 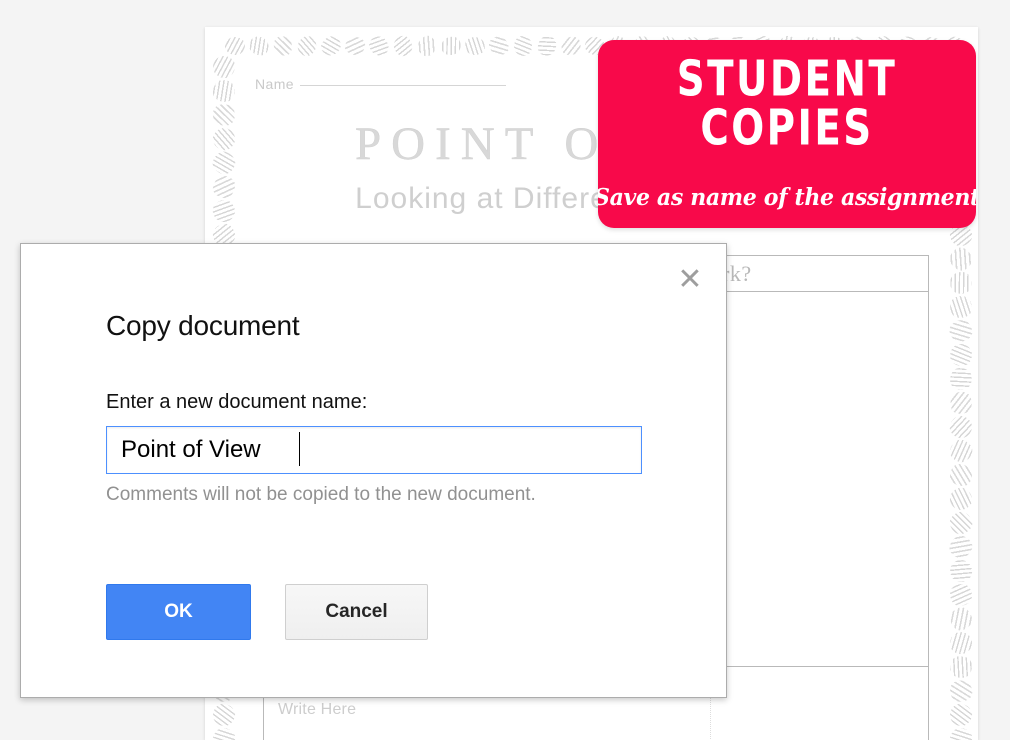 What do you see at coordinates (178, 612) in the screenshot?
I see `ok-button: OK` at bounding box center [178, 612].